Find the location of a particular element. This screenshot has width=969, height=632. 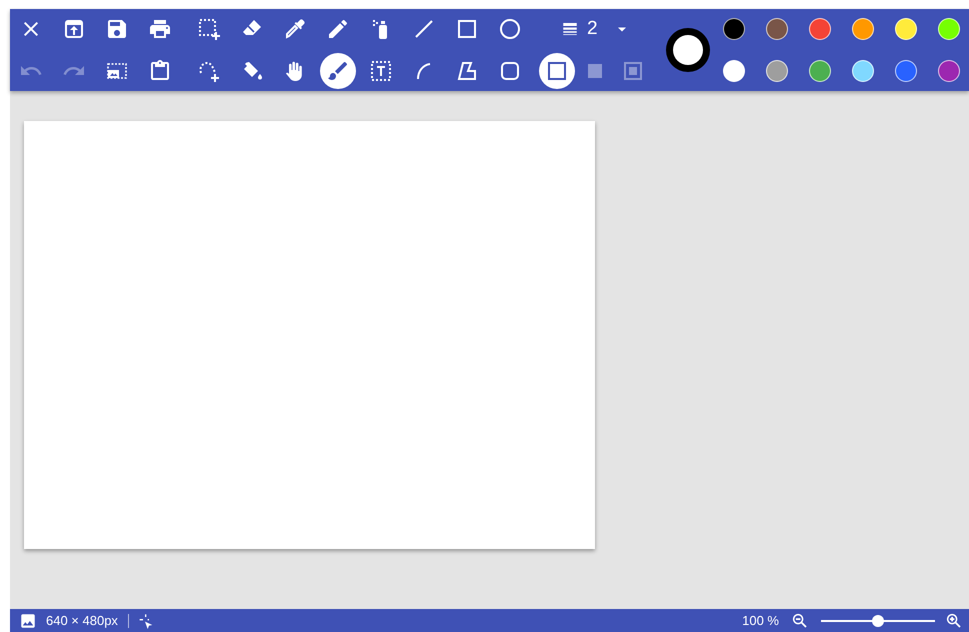

stroke-color-ring is located at coordinates (688, 50).